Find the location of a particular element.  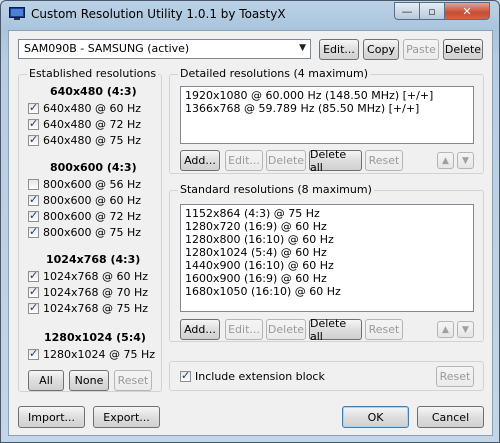

detailed-delete-button: Delete is located at coordinates (286, 160).